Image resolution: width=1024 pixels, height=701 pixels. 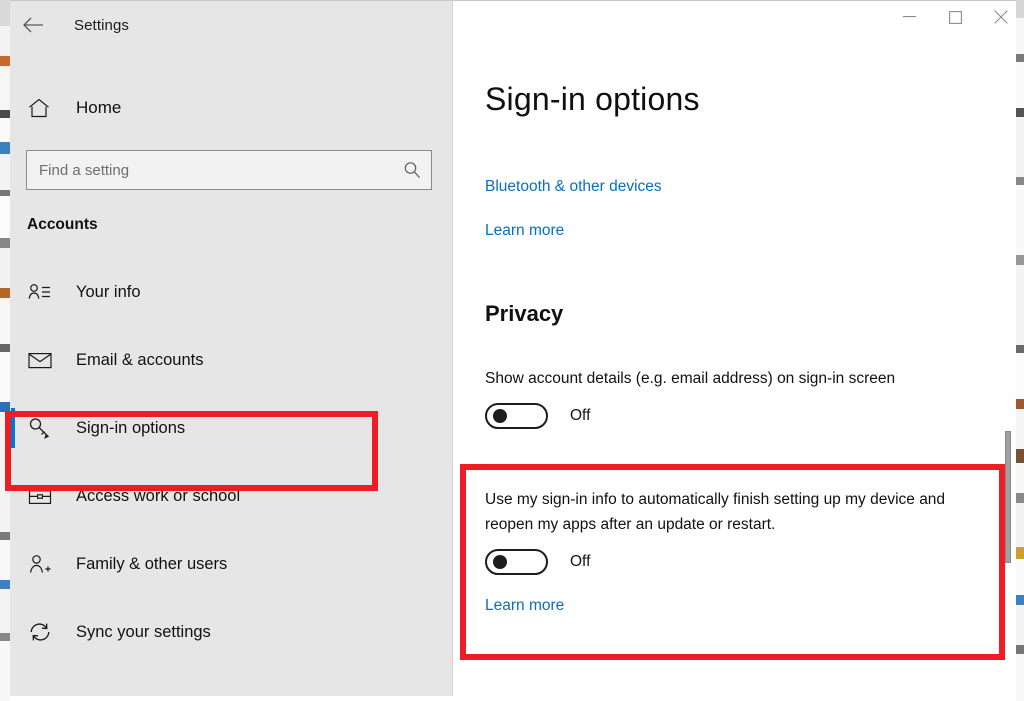 What do you see at coordinates (5, 350) in the screenshot?
I see `background-window-left-strip` at bounding box center [5, 350].